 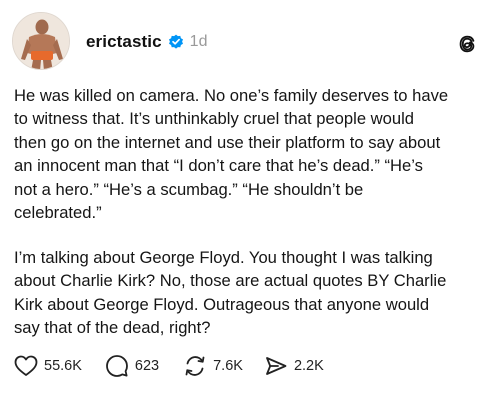 I want to click on like-button: 55.6K, so click(x=48, y=366).